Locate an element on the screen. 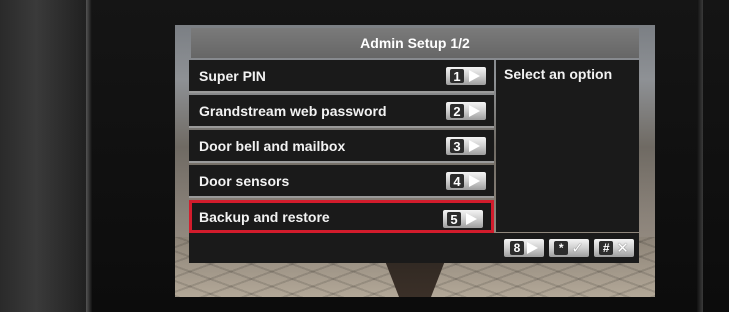 The width and height of the screenshot is (729, 312). menu-title-bar: Admin Setup 1/2 is located at coordinates (415, 43).